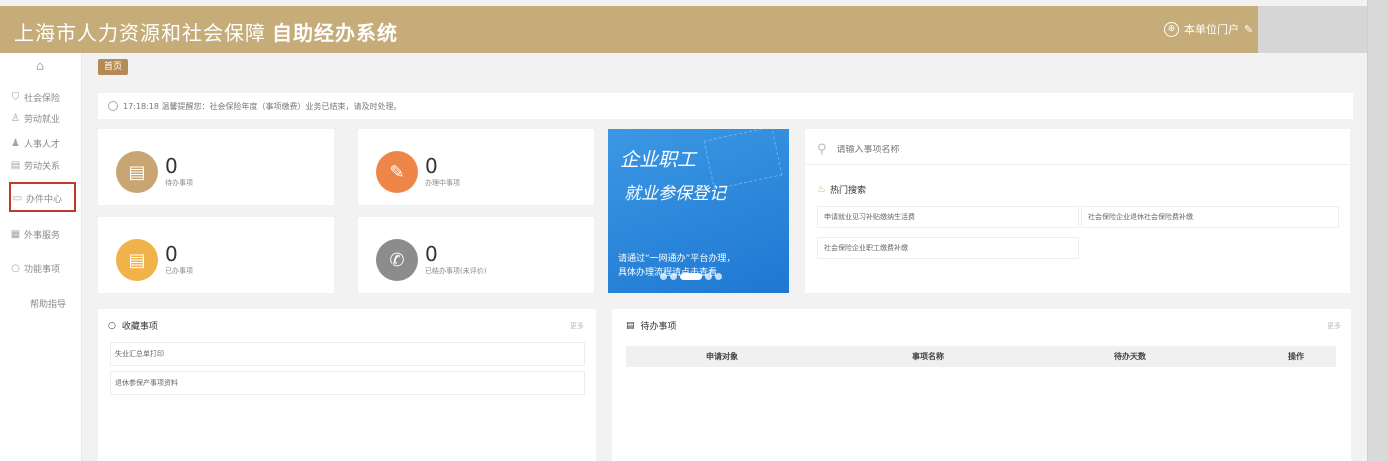 This screenshot has width=1388, height=461. I want to click on notice-text: 17:18:18 温馨提醒您：社会保险年度（事项缴费）业务已结束，请及时处理。, so click(262, 106).